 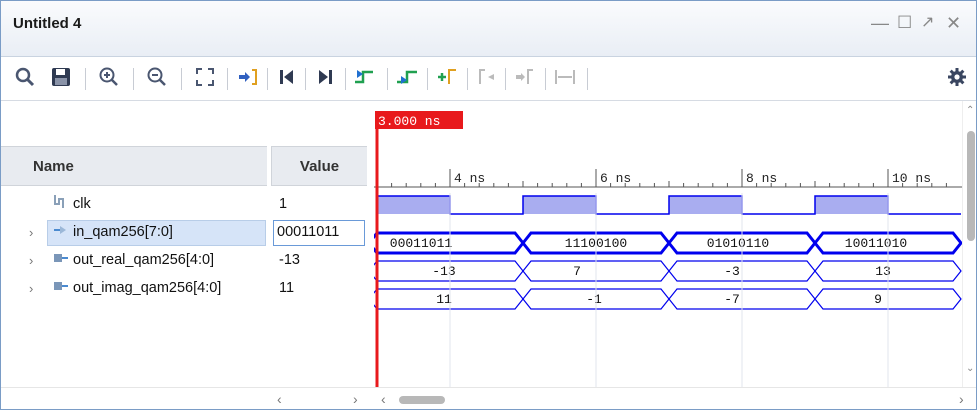 I want to click on go-to-cursor-icon, so click(x=247, y=77).